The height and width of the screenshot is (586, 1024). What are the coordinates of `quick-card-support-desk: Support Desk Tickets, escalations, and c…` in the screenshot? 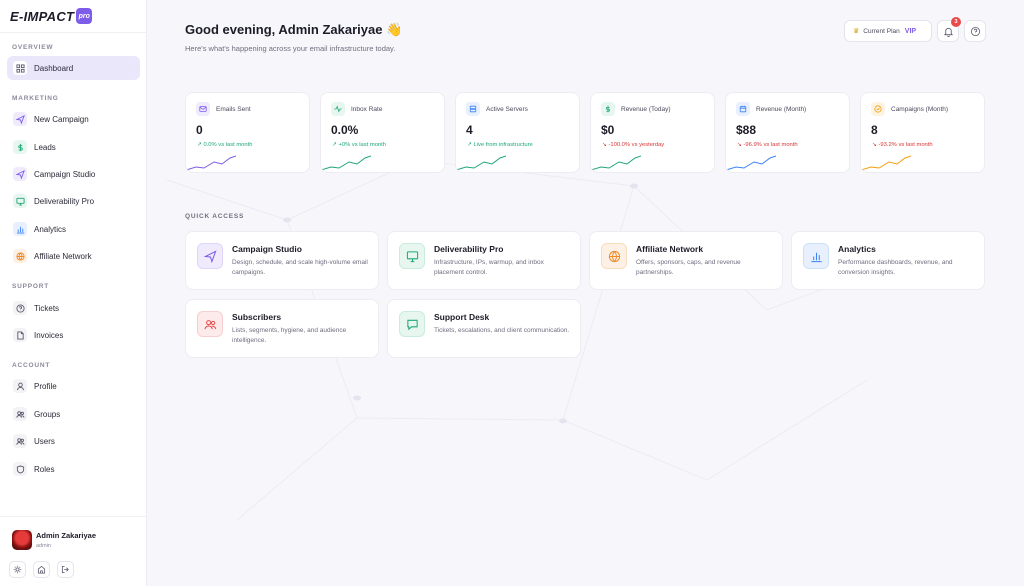 It's located at (484, 328).